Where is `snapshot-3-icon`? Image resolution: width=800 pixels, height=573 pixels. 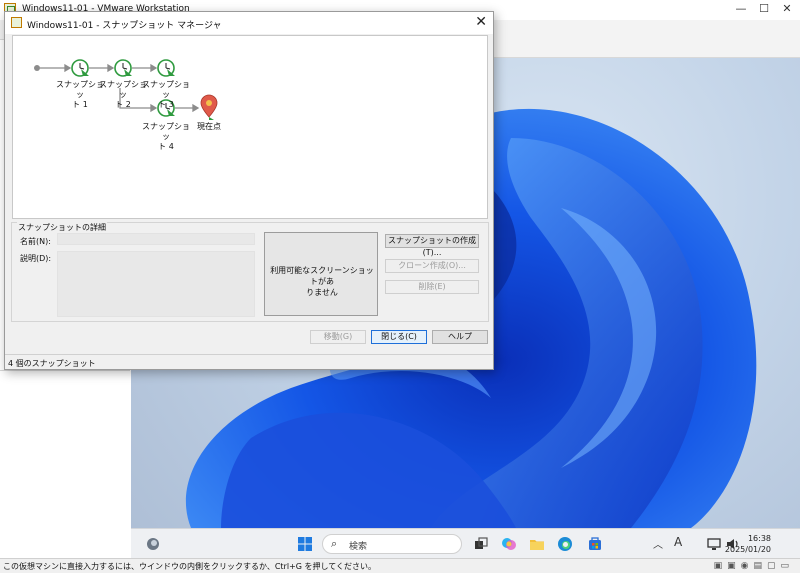
snapshot-3-icon is located at coordinates (166, 68).